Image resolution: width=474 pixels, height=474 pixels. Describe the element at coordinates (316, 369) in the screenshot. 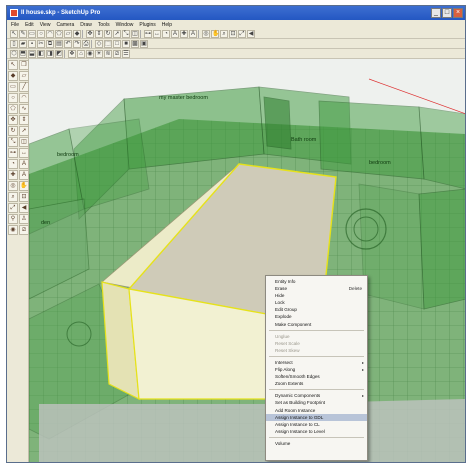

I see `context-menu-item-flip-along: Flip Along ▸` at that location.